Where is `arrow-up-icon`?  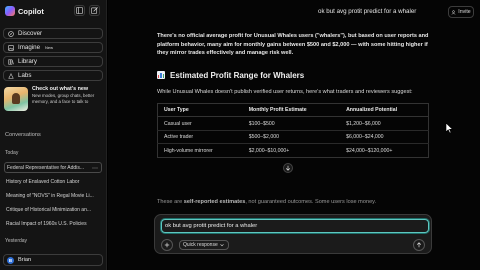 arrow-up-icon is located at coordinates (419, 245).